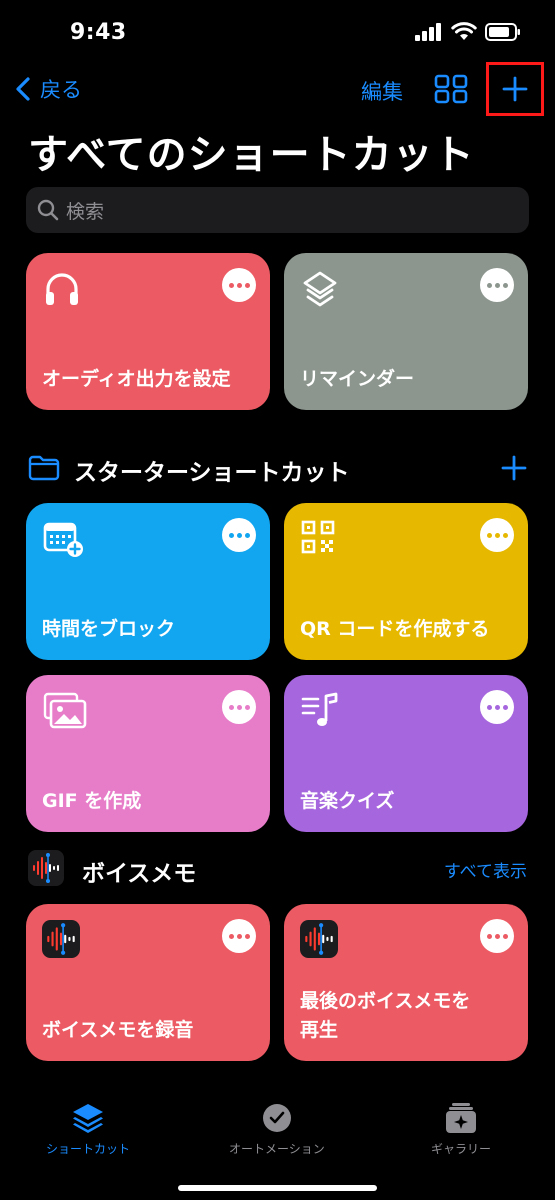  What do you see at coordinates (98, 32) in the screenshot?
I see `status-time: 9:43` at bounding box center [98, 32].